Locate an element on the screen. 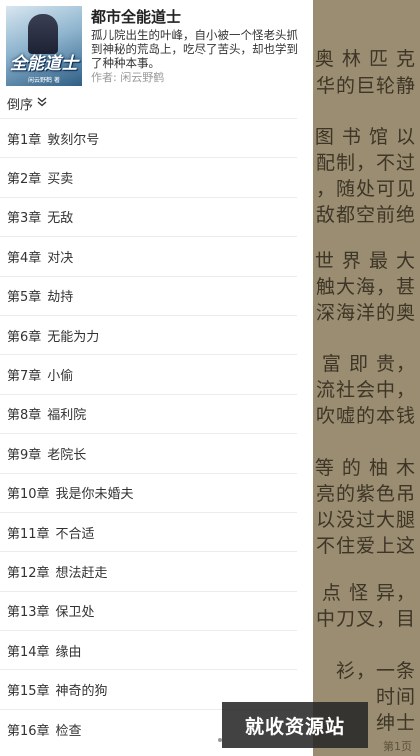 The image size is (420, 756). cover-figure is located at coordinates (43, 34).